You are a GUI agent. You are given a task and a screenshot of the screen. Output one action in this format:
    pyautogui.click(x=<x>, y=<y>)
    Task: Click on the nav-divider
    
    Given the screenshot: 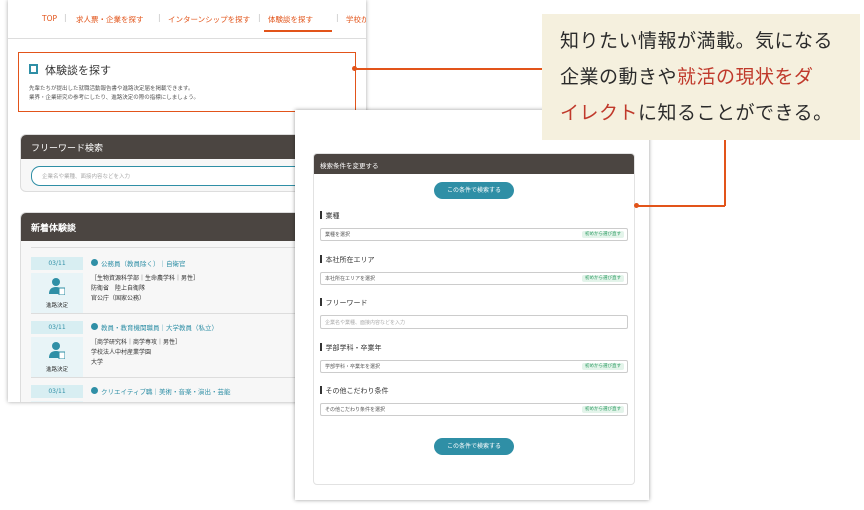 What is the action you would take?
    pyautogui.click(x=187, y=38)
    